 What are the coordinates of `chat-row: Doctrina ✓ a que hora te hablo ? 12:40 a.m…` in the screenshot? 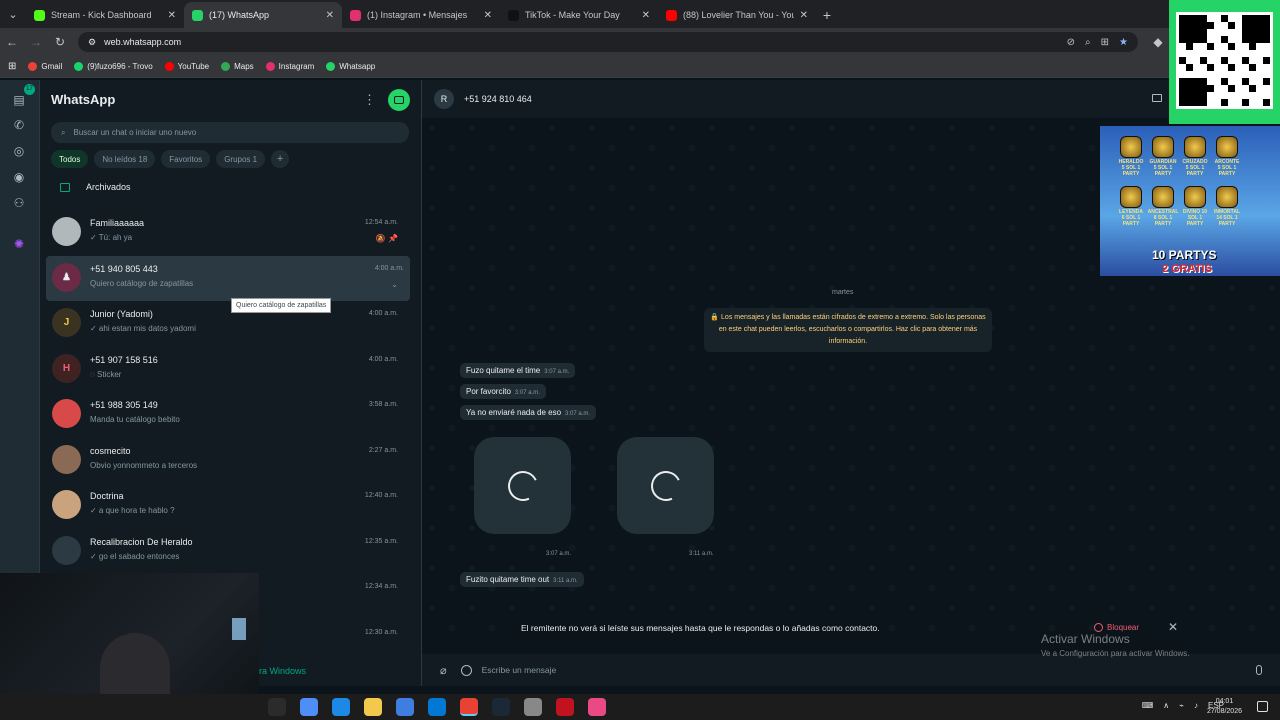 It's located at (225, 506).